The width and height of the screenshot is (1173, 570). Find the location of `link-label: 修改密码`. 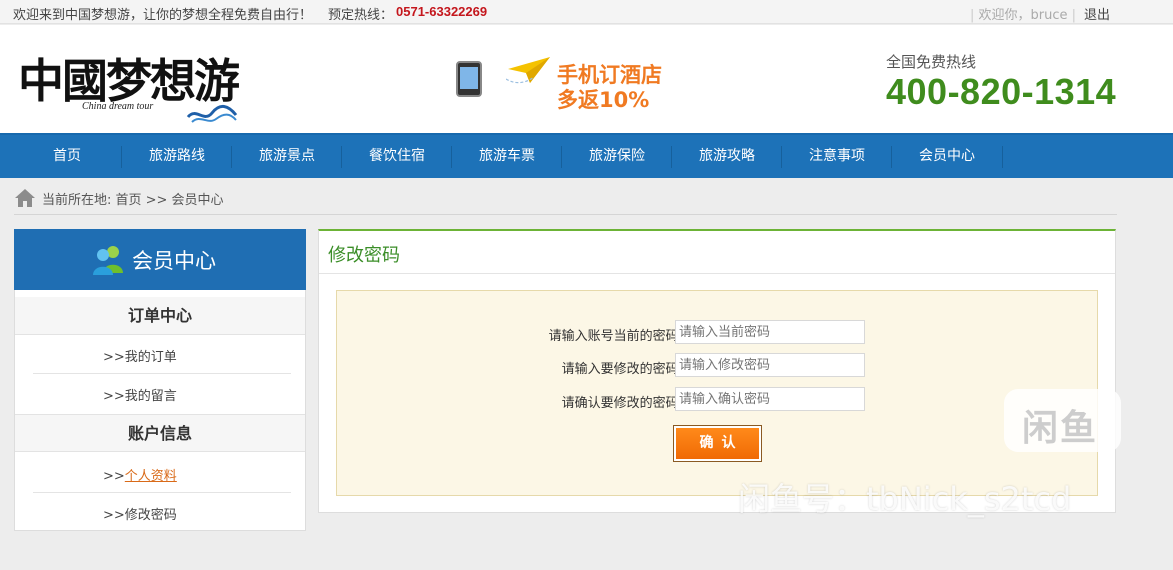

link-label: 修改密码 is located at coordinates (150, 515).